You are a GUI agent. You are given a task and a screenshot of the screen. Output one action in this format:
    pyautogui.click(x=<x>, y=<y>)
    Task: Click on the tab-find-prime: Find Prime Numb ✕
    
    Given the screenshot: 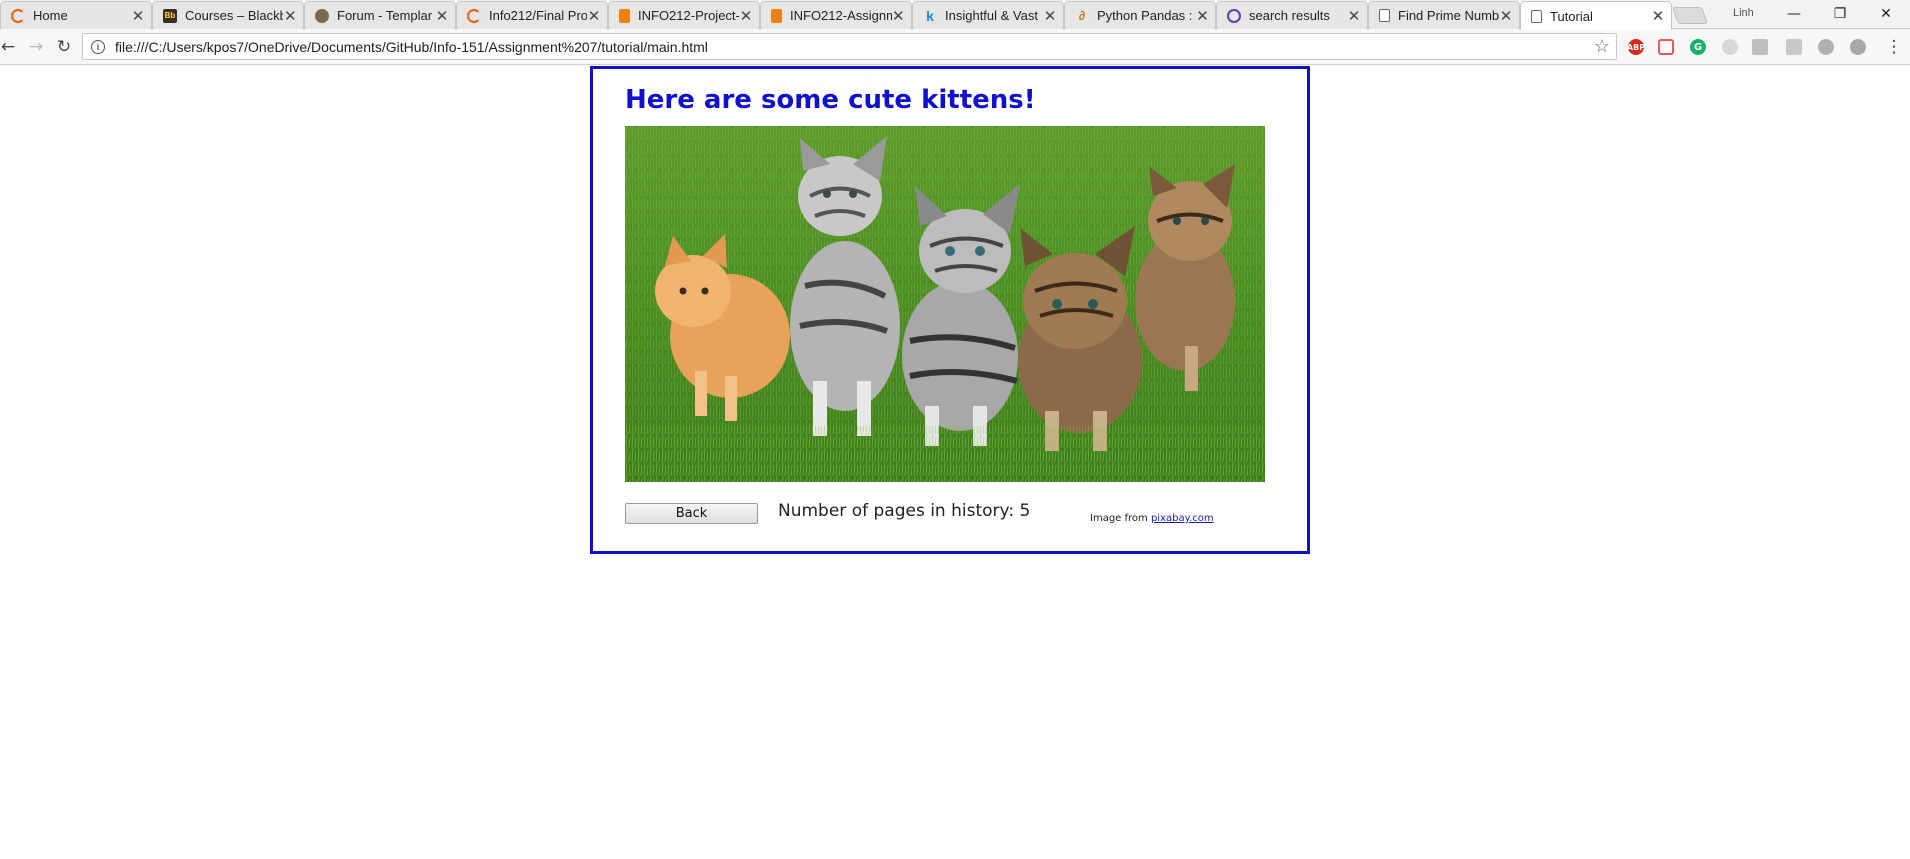 What is the action you would take?
    pyautogui.click(x=1444, y=15)
    